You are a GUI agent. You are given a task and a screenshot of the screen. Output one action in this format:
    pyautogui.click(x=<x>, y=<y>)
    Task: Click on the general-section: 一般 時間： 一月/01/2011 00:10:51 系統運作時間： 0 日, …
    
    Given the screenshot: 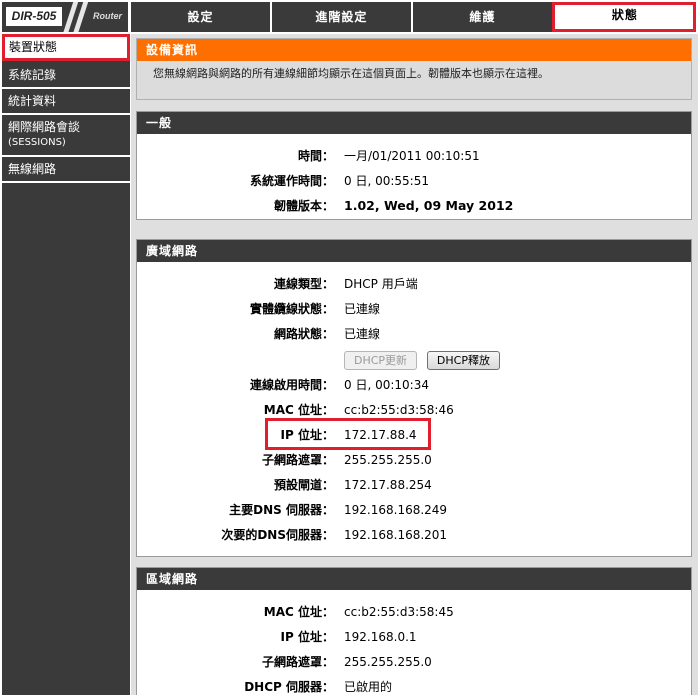 What is the action you would take?
    pyautogui.click(x=414, y=165)
    